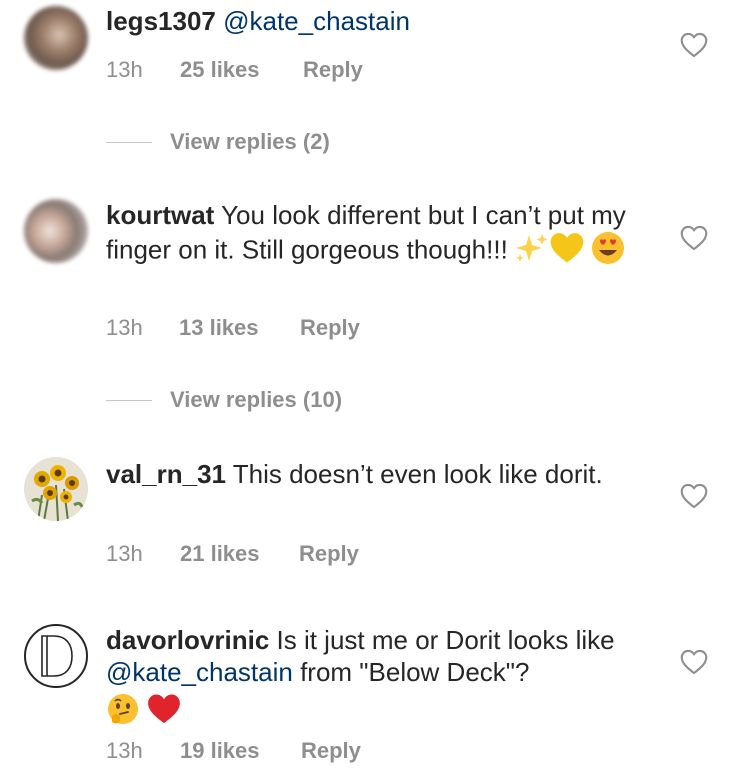 This screenshot has width=750, height=772. I want to click on username: val_rn_31, so click(166, 474).